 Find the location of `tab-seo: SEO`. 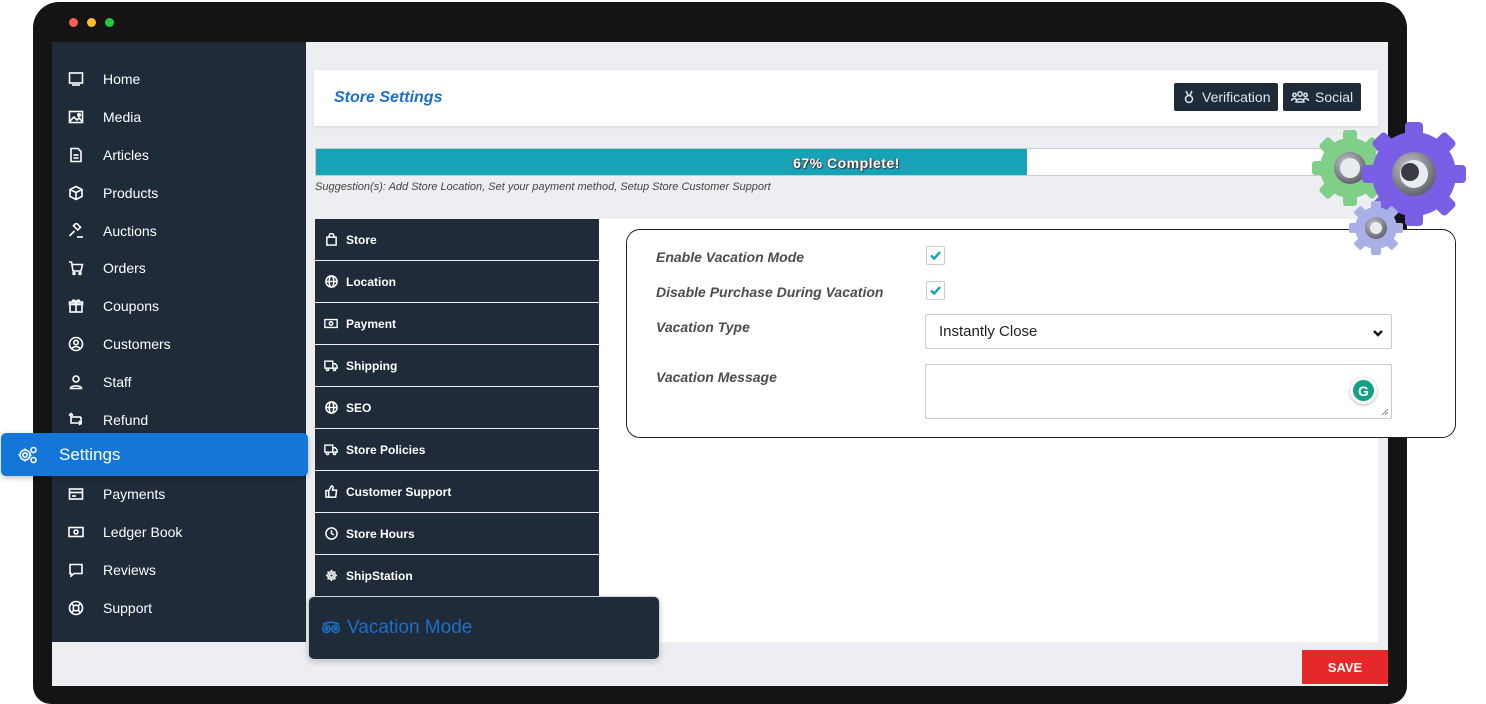

tab-seo: SEO is located at coordinates (457, 408).